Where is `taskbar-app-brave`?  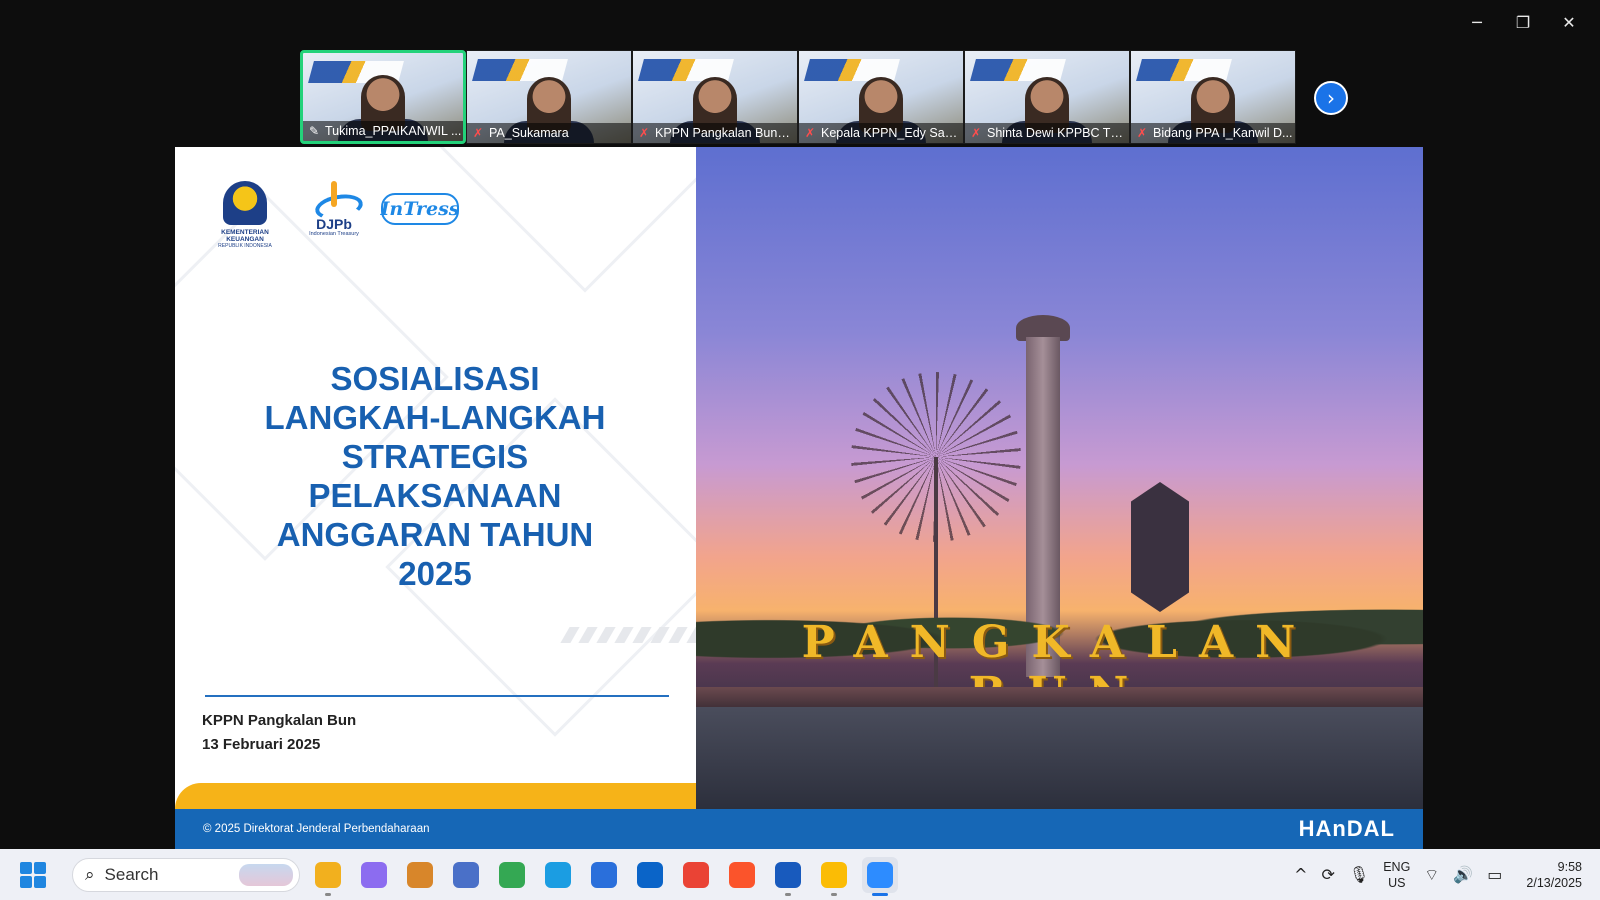
taskbar-app-brave is located at coordinates (742, 875).